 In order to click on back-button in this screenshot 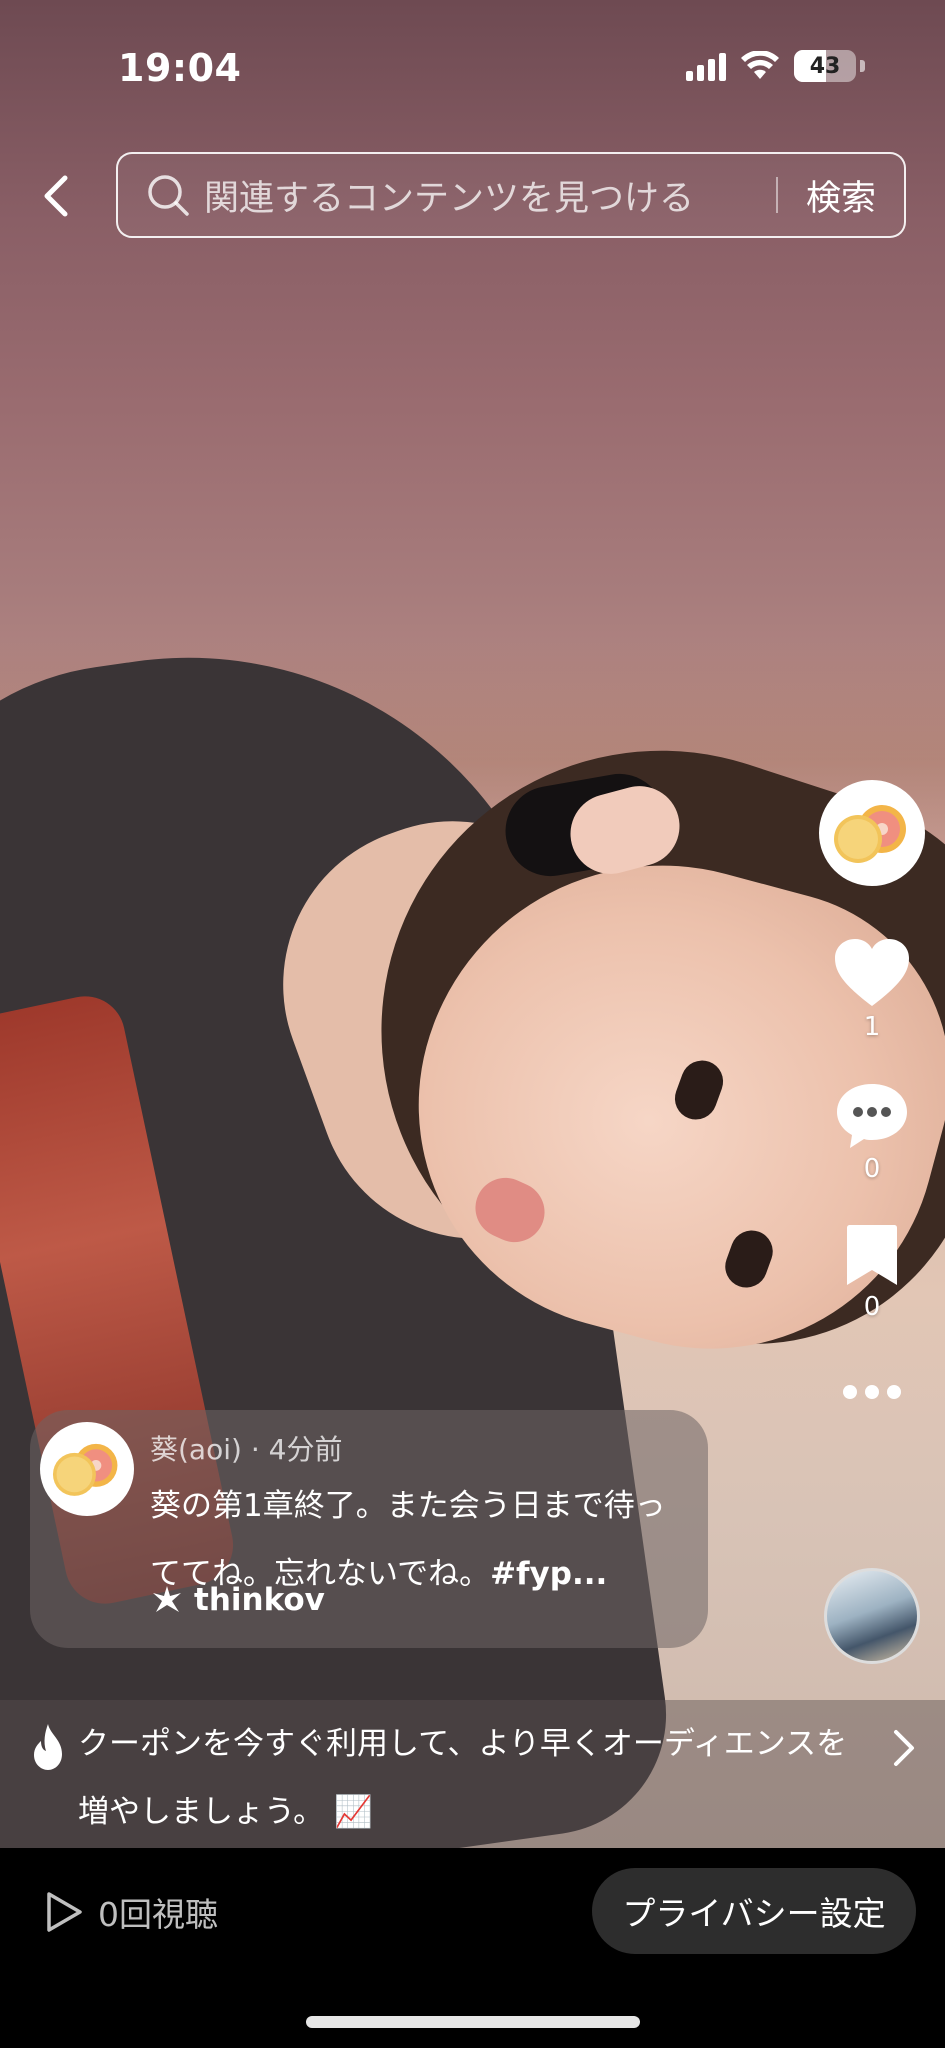, I will do `click(55, 196)`.